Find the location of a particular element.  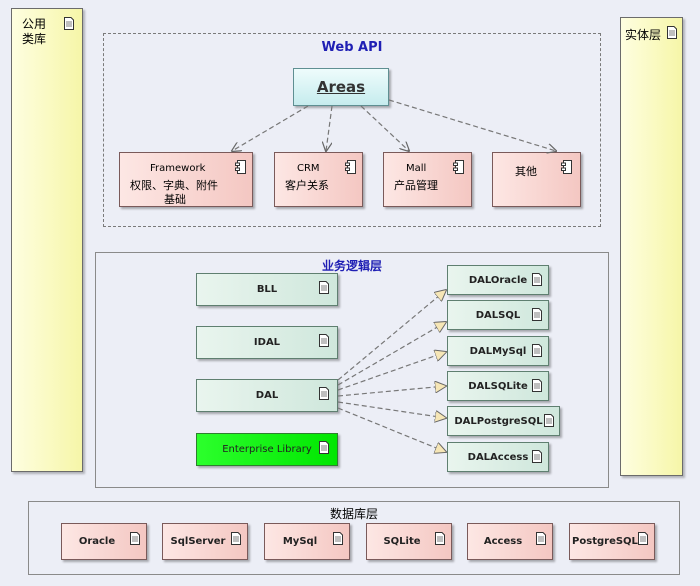

artifact-dalsqlite: DALSQLite is located at coordinates (498, 386).